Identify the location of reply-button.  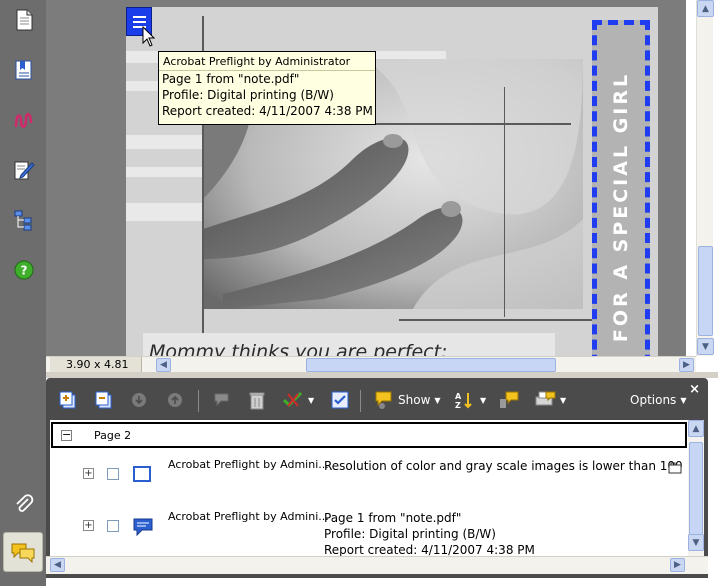
(222, 400).